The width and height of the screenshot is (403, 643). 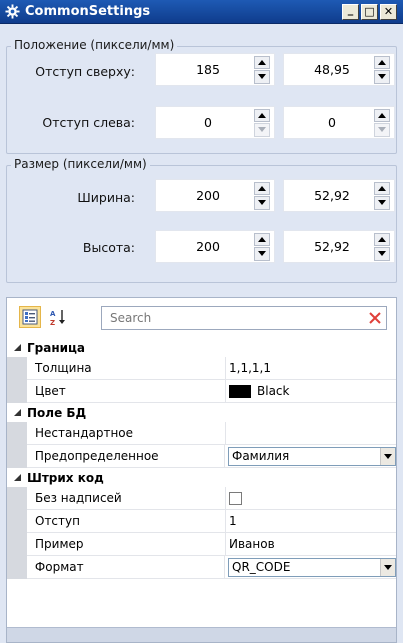 I want to click on width-pixels-spinner: 200, so click(x=215, y=195).